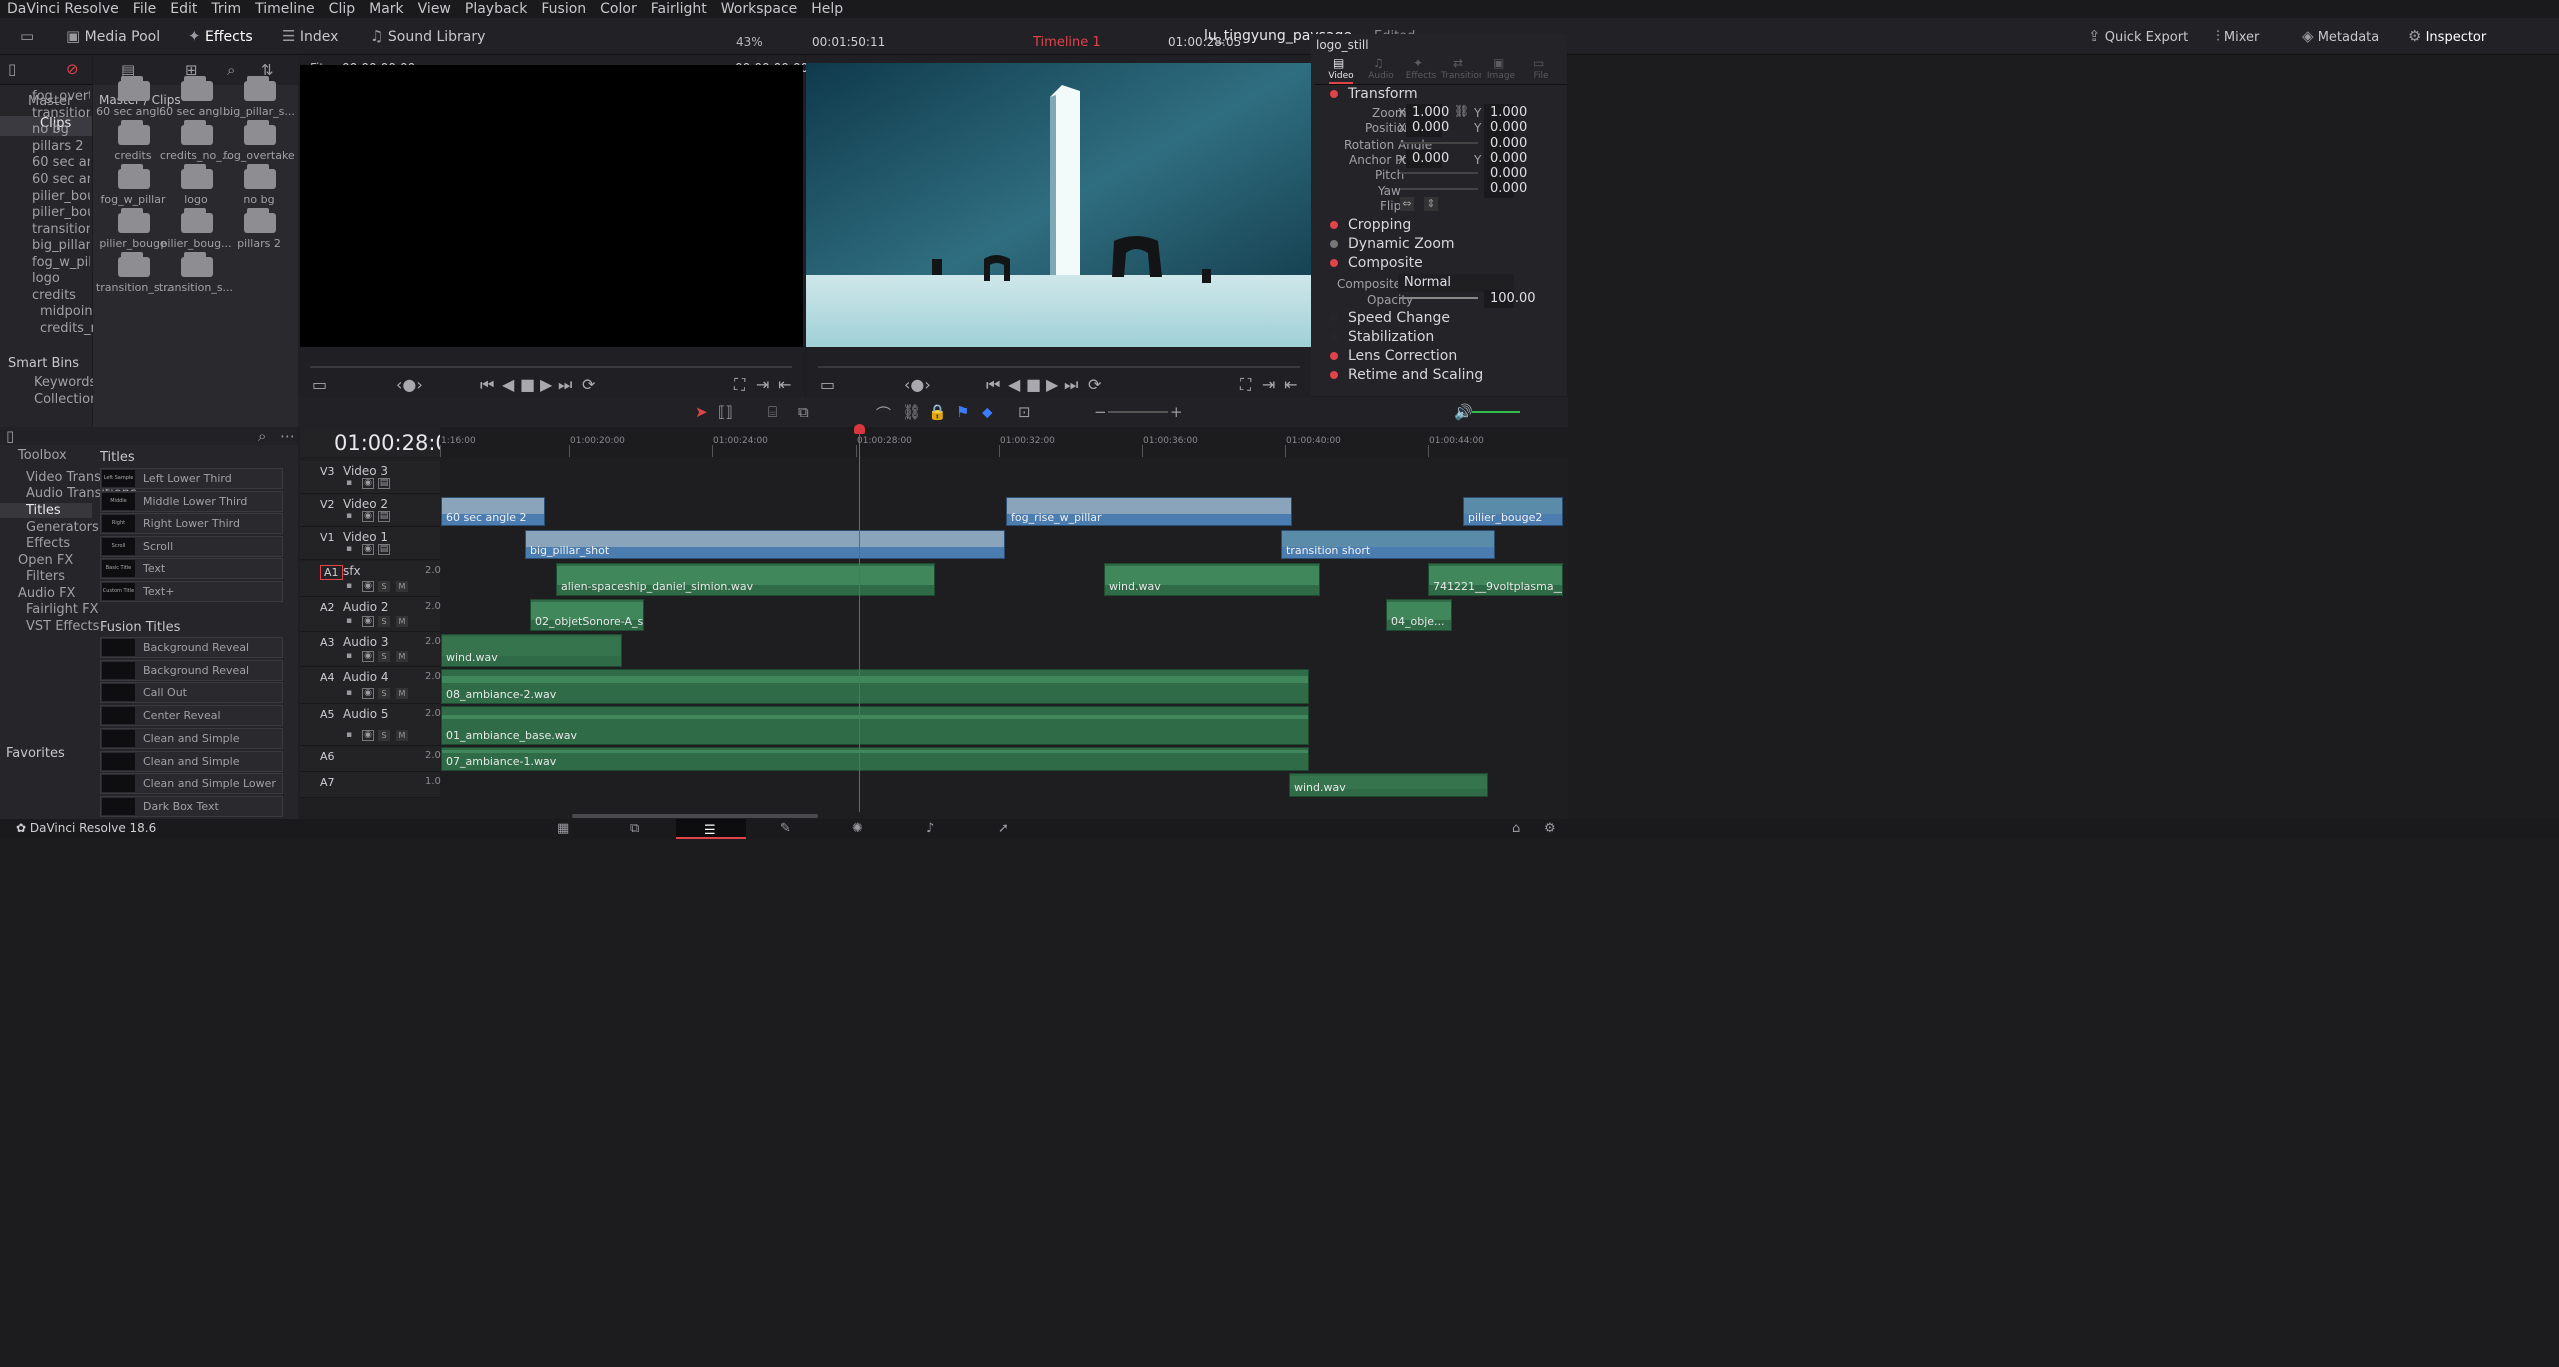 The width and height of the screenshot is (2559, 1367). I want to click on flag-icon: ⚑, so click(962, 412).